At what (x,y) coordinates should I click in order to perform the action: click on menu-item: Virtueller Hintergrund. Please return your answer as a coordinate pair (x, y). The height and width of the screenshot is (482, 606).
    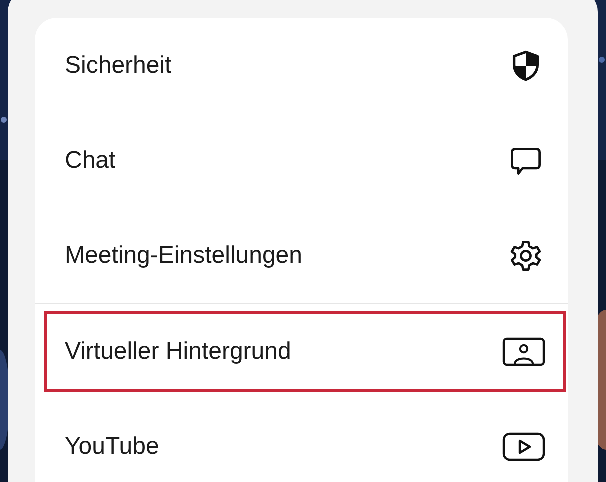
    Looking at the image, I should click on (305, 351).